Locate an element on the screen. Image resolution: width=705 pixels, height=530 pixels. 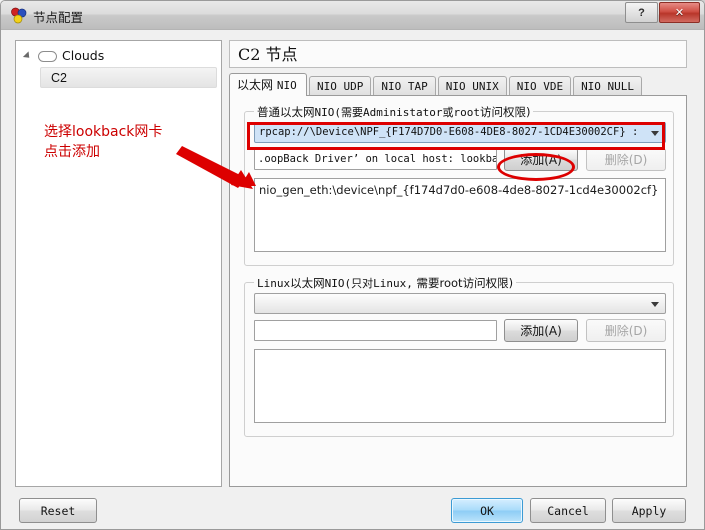
linux-device-combobox is located at coordinates (460, 303).